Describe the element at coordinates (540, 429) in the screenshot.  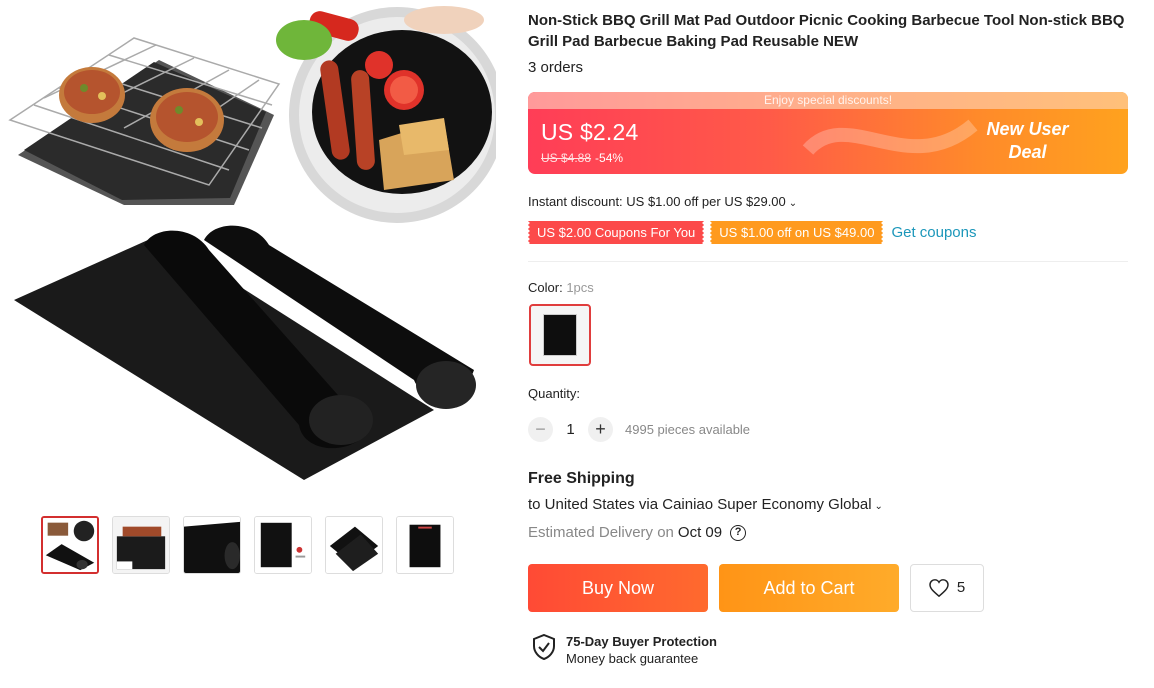
I see `quantity-decrease-button: −` at that location.